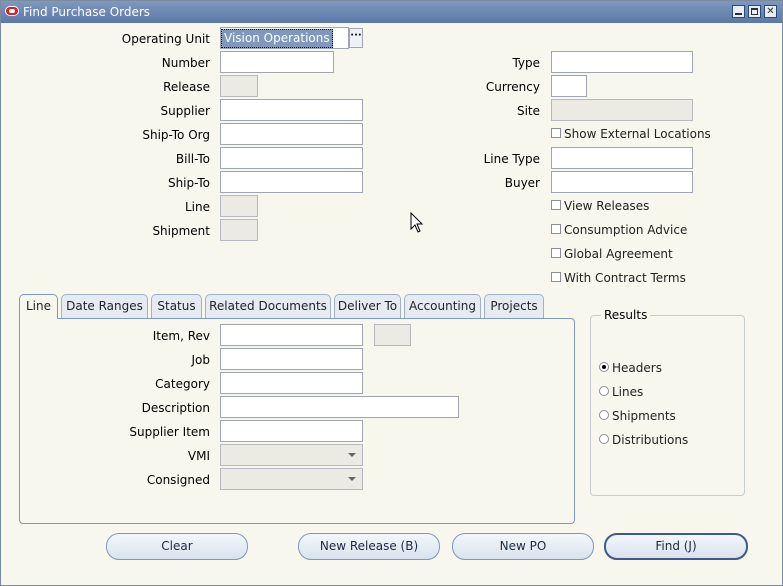 The width and height of the screenshot is (783, 586). I want to click on consumption-advice-checkbox, so click(556, 229).